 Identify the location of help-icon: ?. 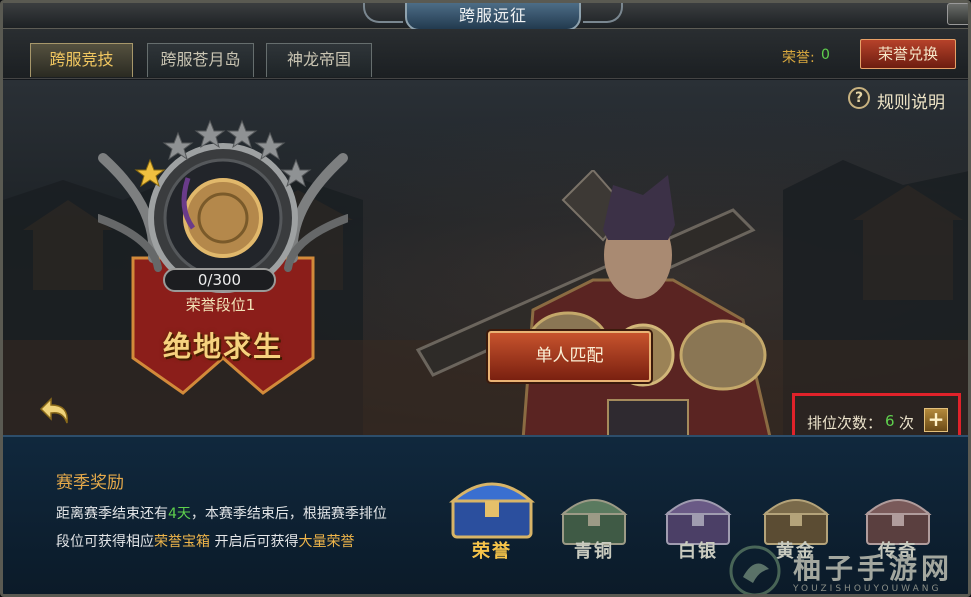
(859, 98).